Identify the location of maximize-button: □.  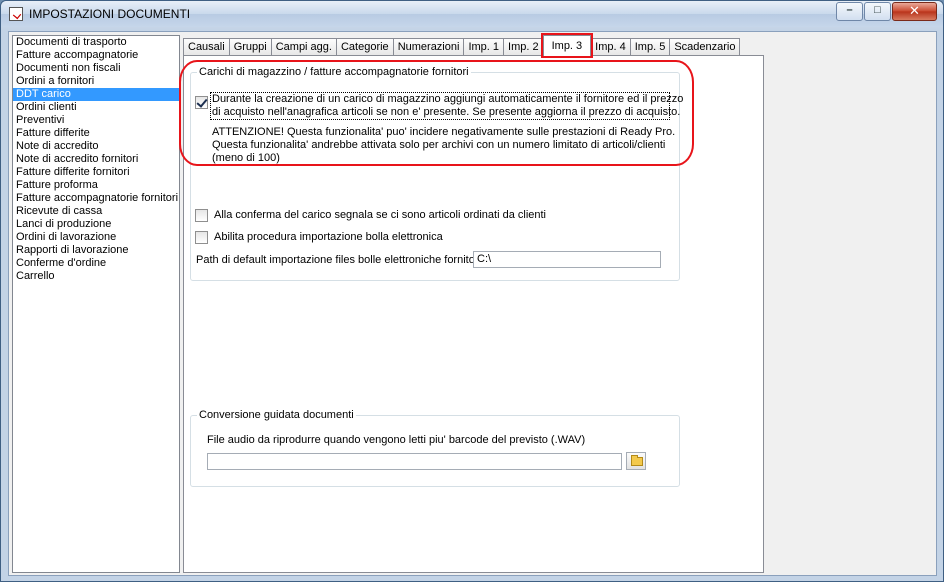
(877, 11).